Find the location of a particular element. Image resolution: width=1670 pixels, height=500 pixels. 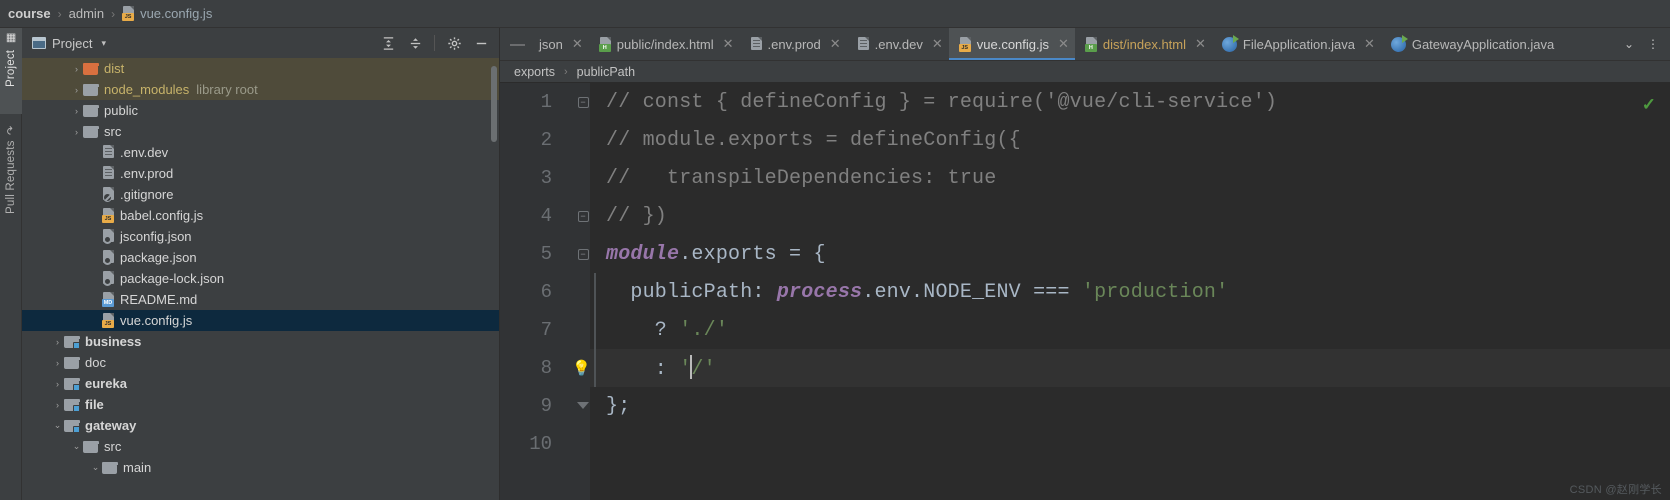

code-line: 7 ? './' is located at coordinates (1105, 330).